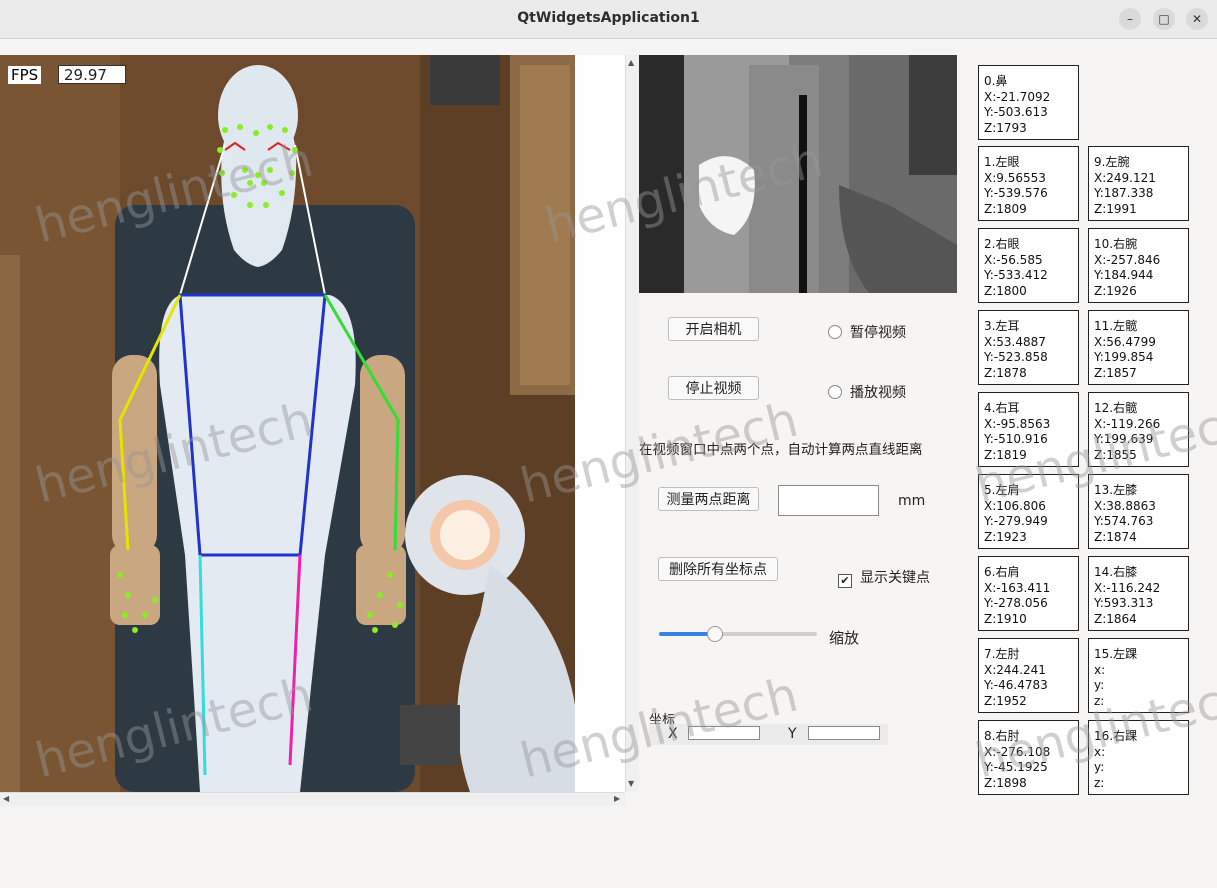 The width and height of the screenshot is (1217, 888). I want to click on keypoint-z: Z:1855, so click(1115, 454).